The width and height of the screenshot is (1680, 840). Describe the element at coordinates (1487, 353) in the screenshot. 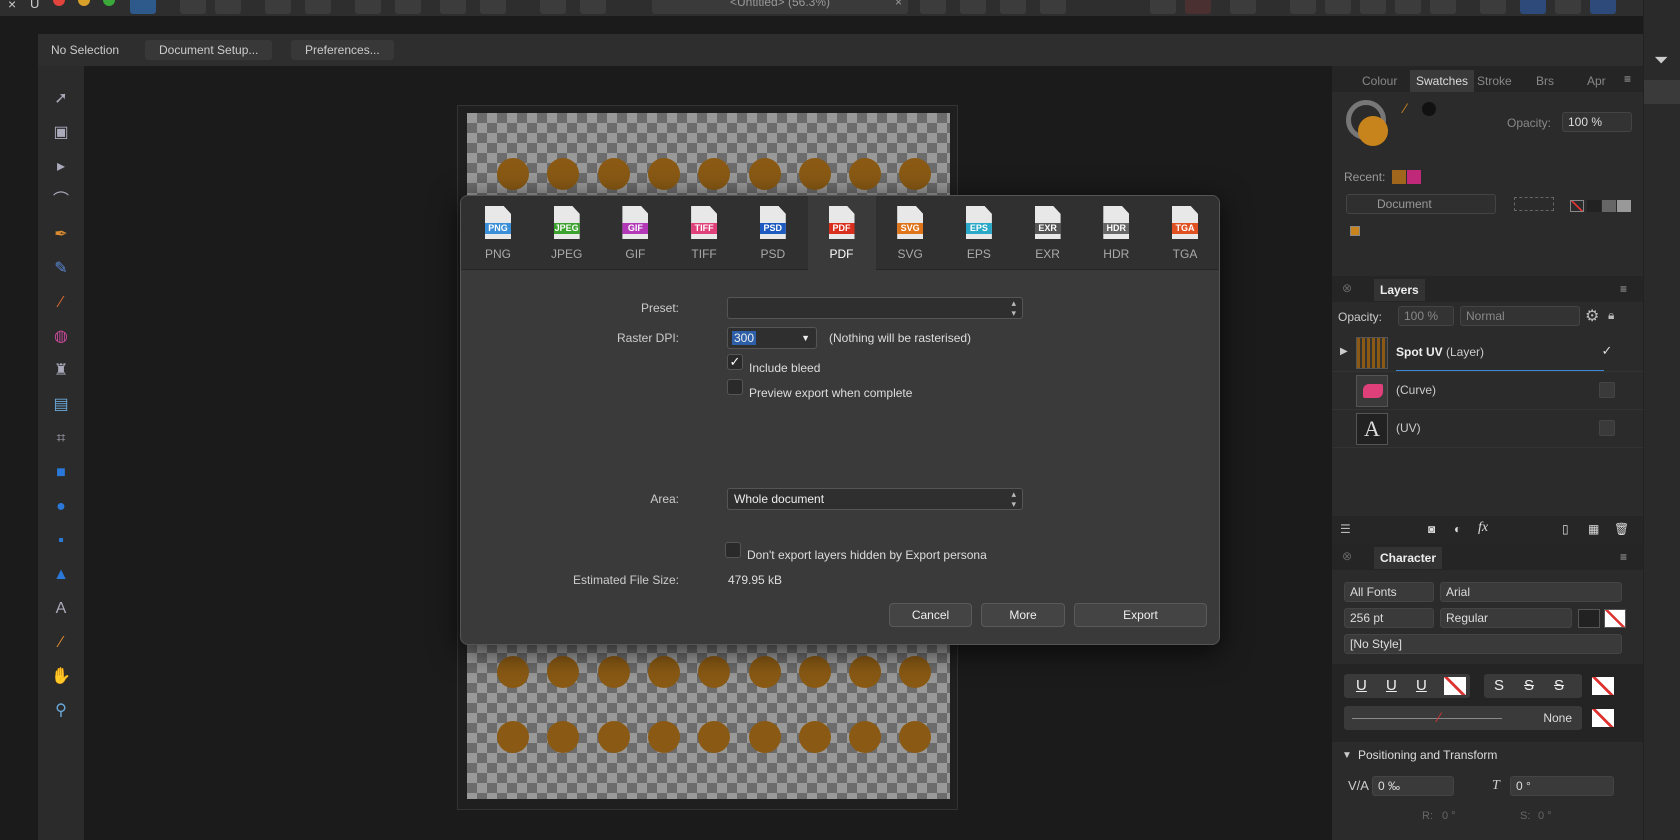

I see `layer-row: ▶ Spot UV (Layer) ✓` at that location.